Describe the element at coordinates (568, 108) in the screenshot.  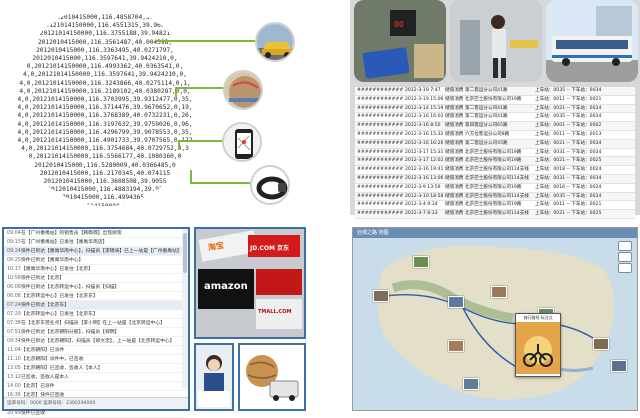
I see `table-cell: 上车站：0021 -- 下车站：0034` at that location.